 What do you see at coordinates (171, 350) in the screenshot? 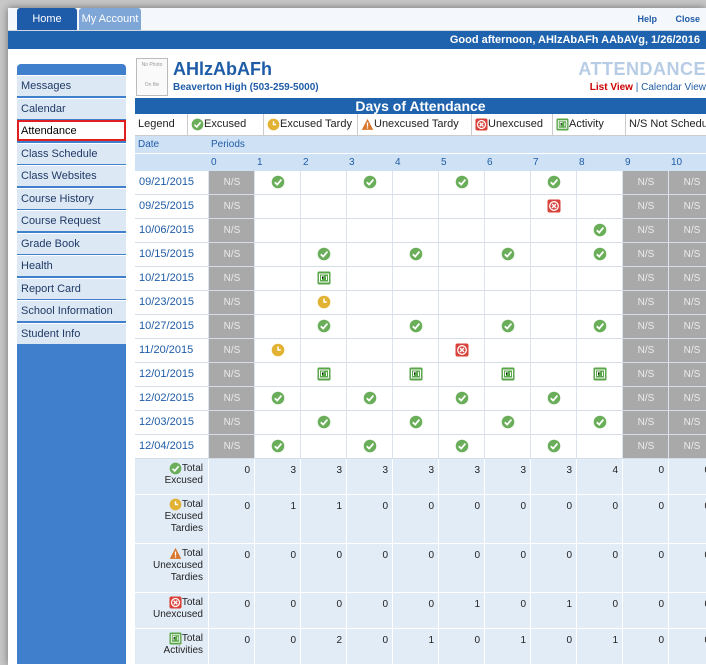
I see `date-link: 11/20/2015` at bounding box center [171, 350].